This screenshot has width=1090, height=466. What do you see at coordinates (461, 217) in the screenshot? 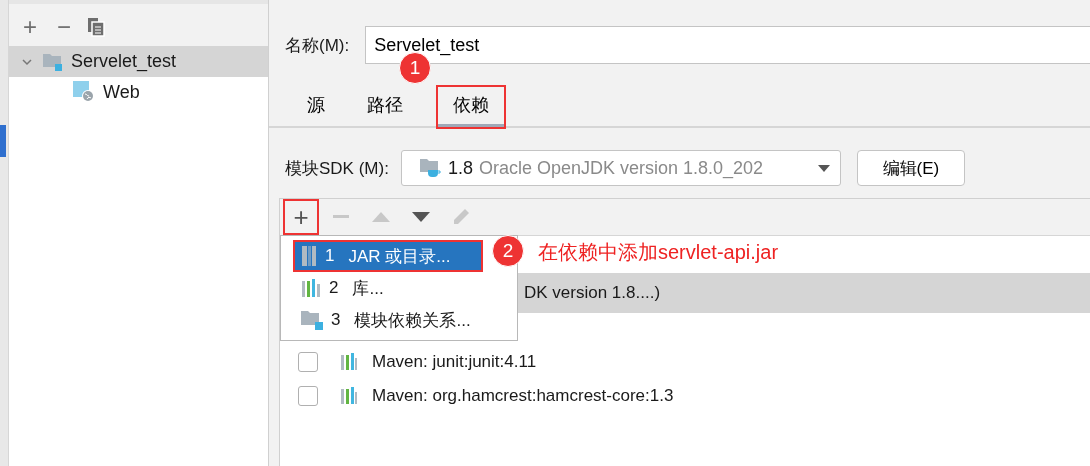
I see `pencil-icon` at bounding box center [461, 217].